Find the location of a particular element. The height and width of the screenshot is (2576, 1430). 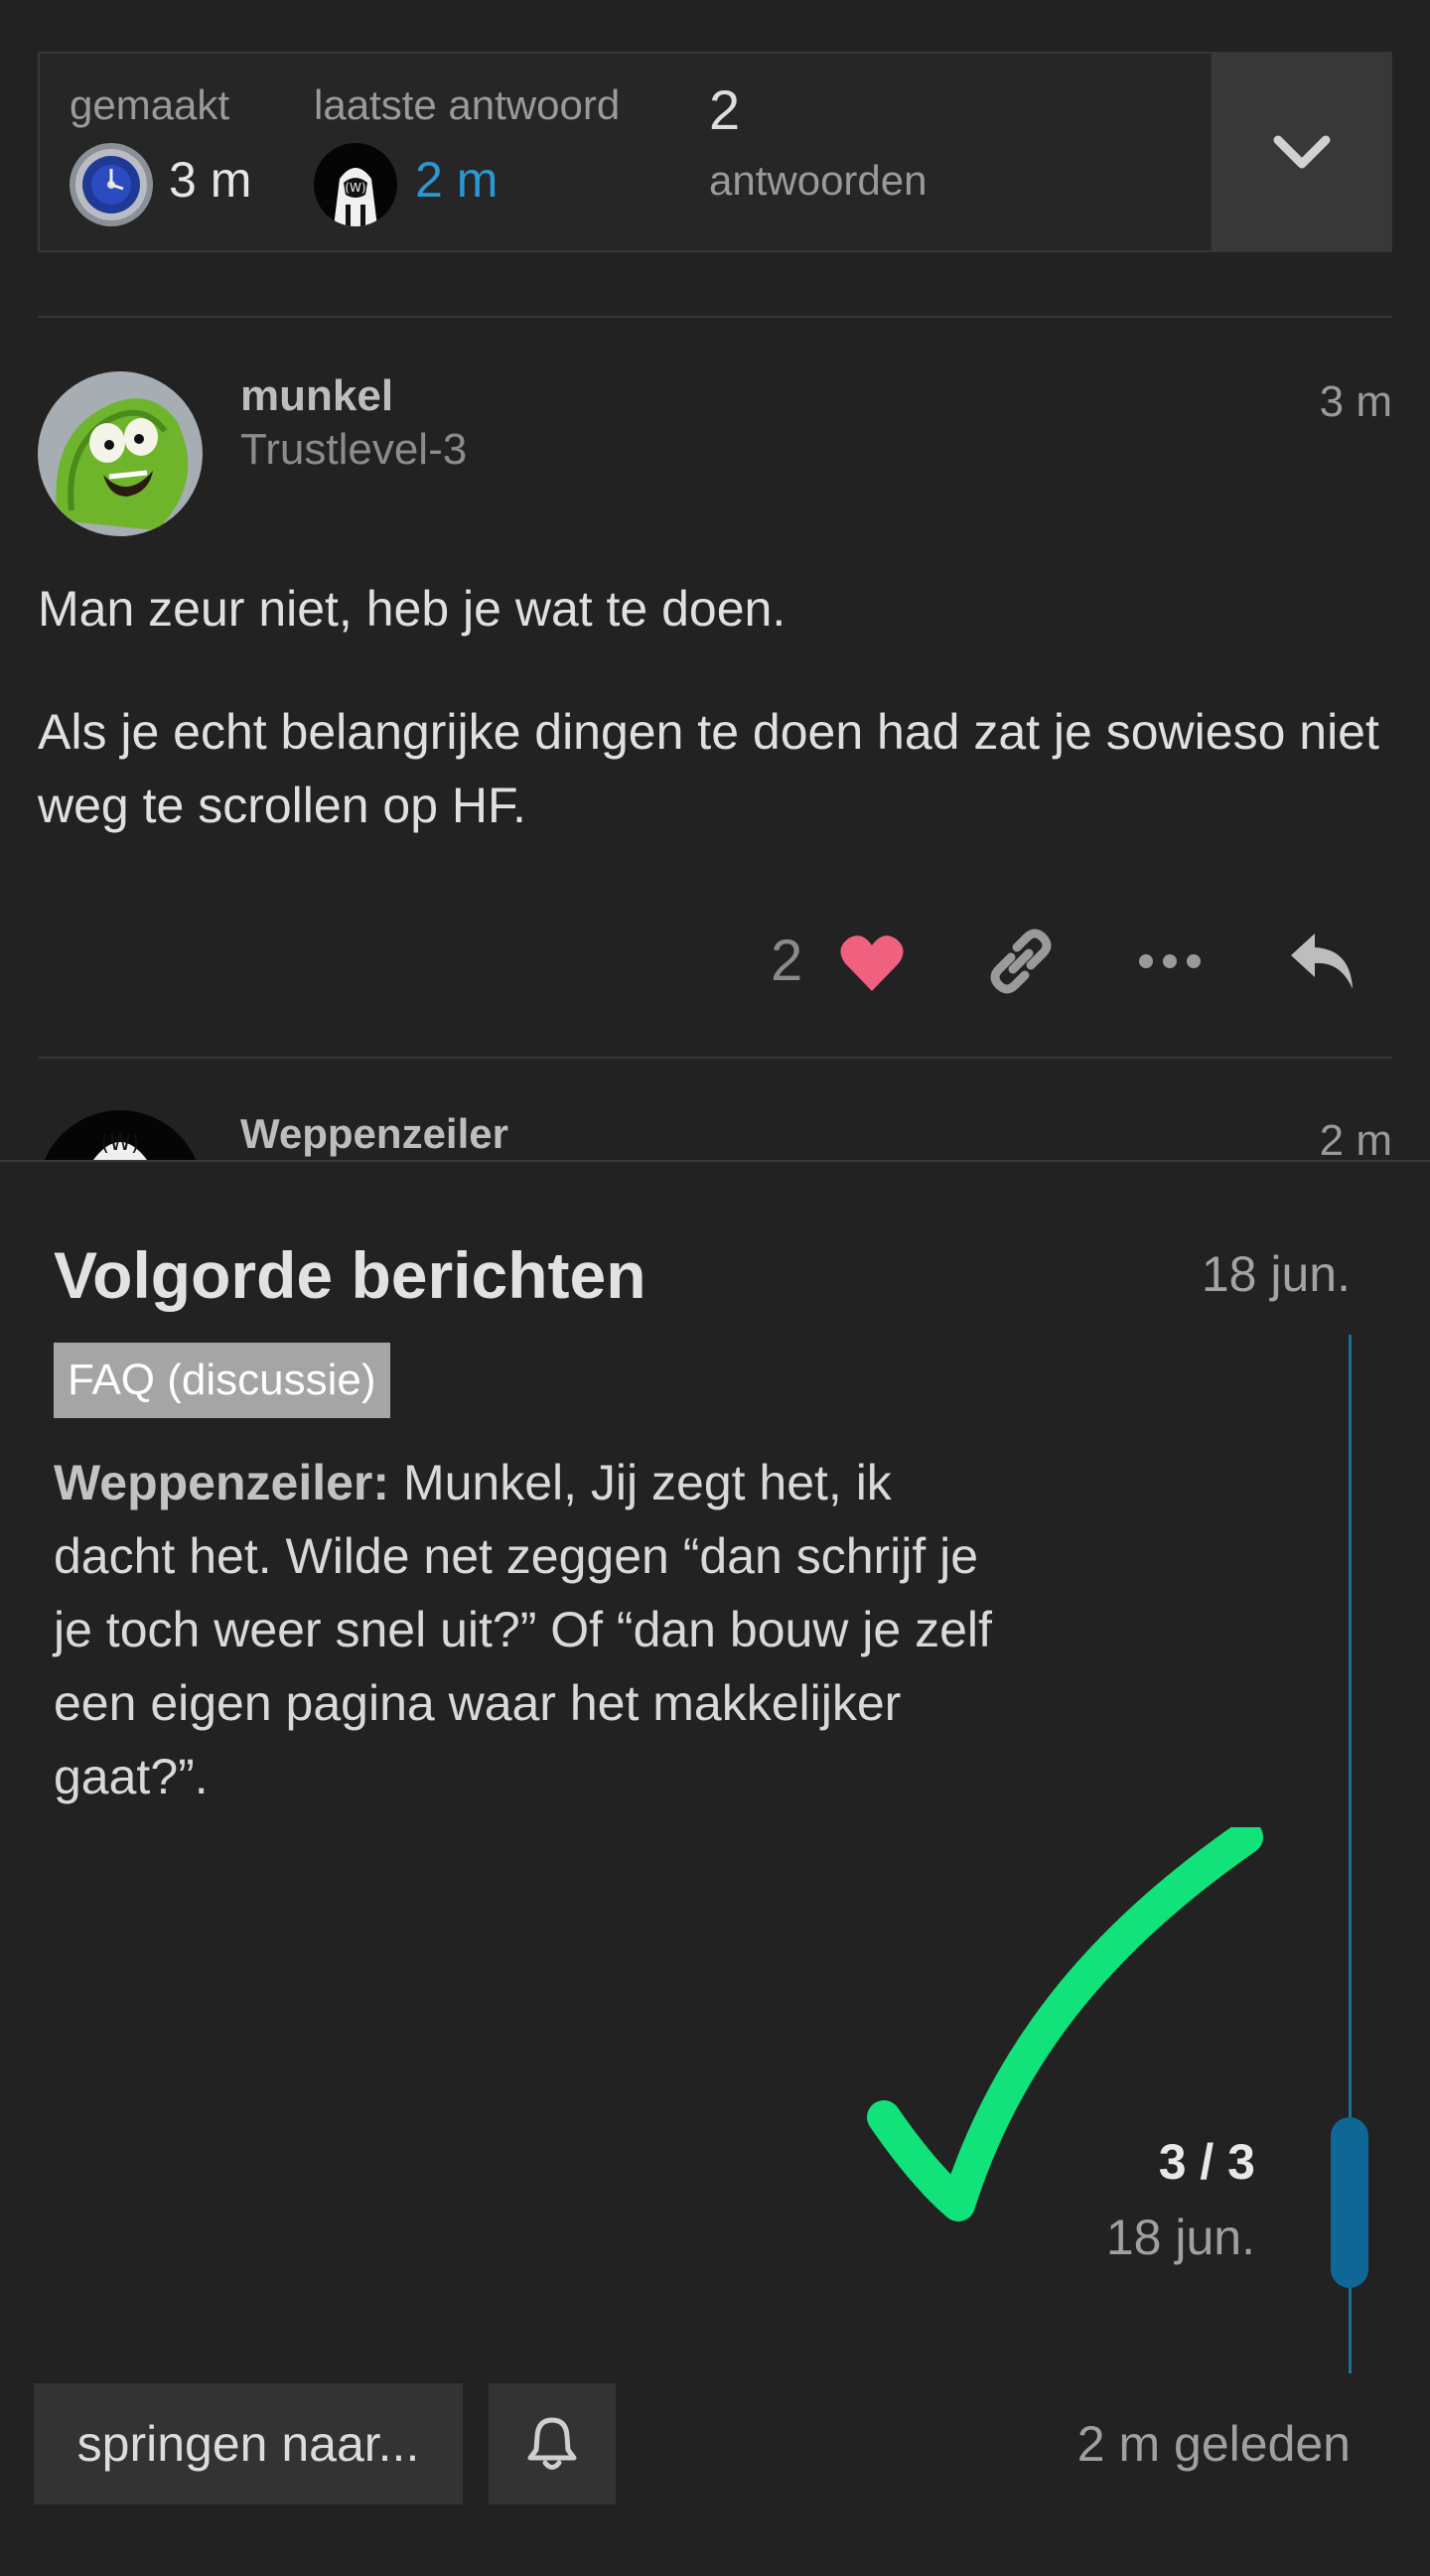

more-actions-button is located at coordinates (1170, 962).